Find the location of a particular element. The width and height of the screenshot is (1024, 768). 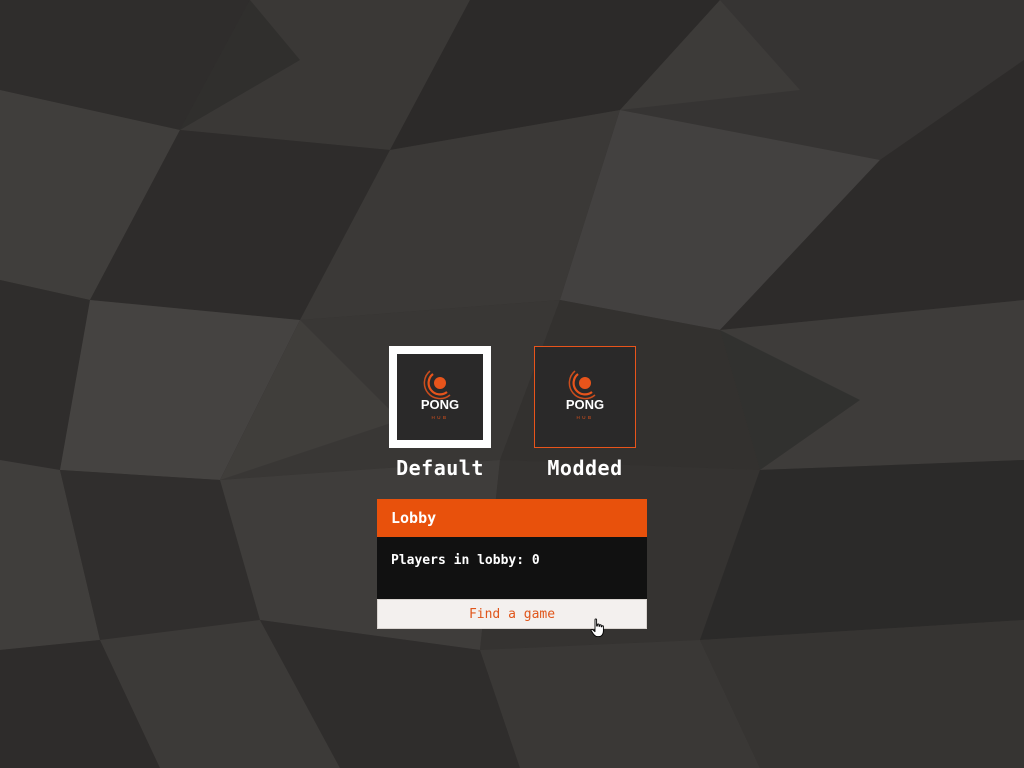

hand-pointer-cursor-icon is located at coordinates (597, 628).